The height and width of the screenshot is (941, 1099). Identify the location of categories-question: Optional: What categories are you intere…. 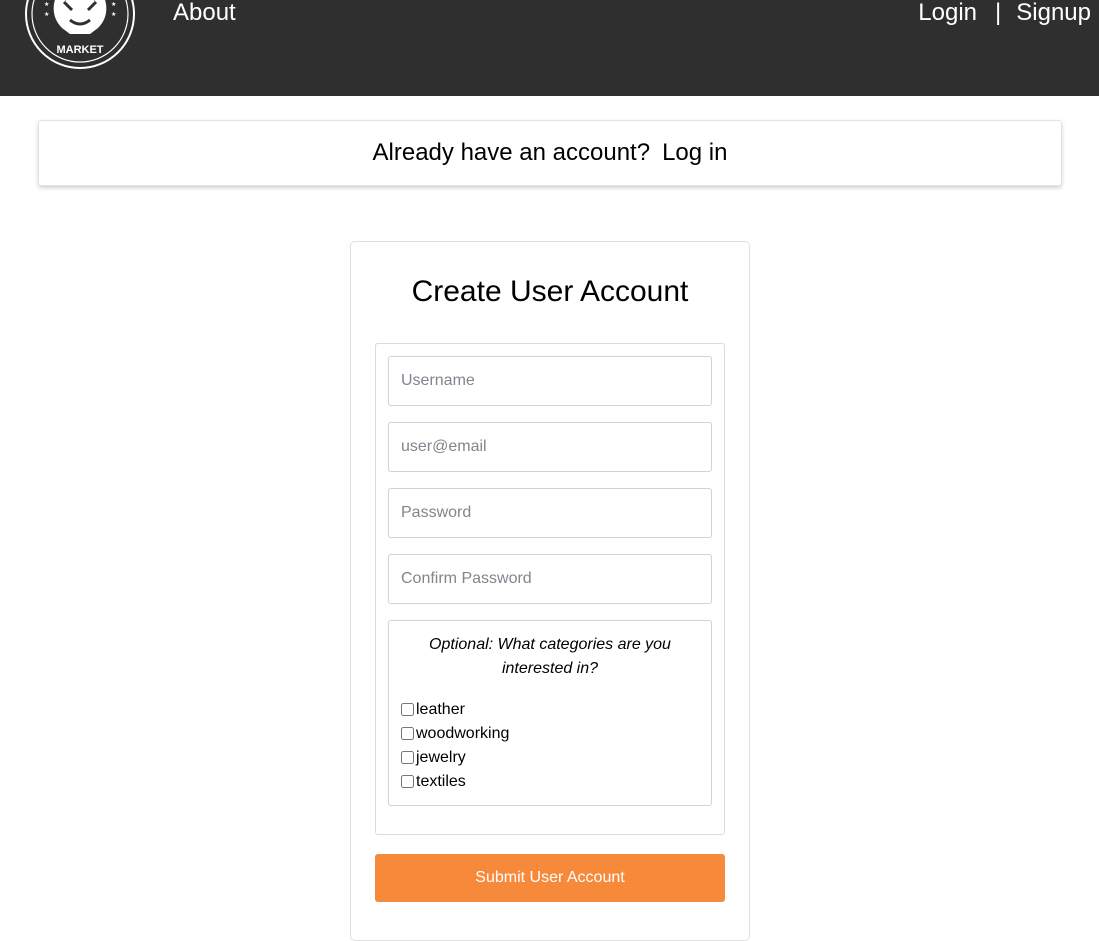
(550, 656).